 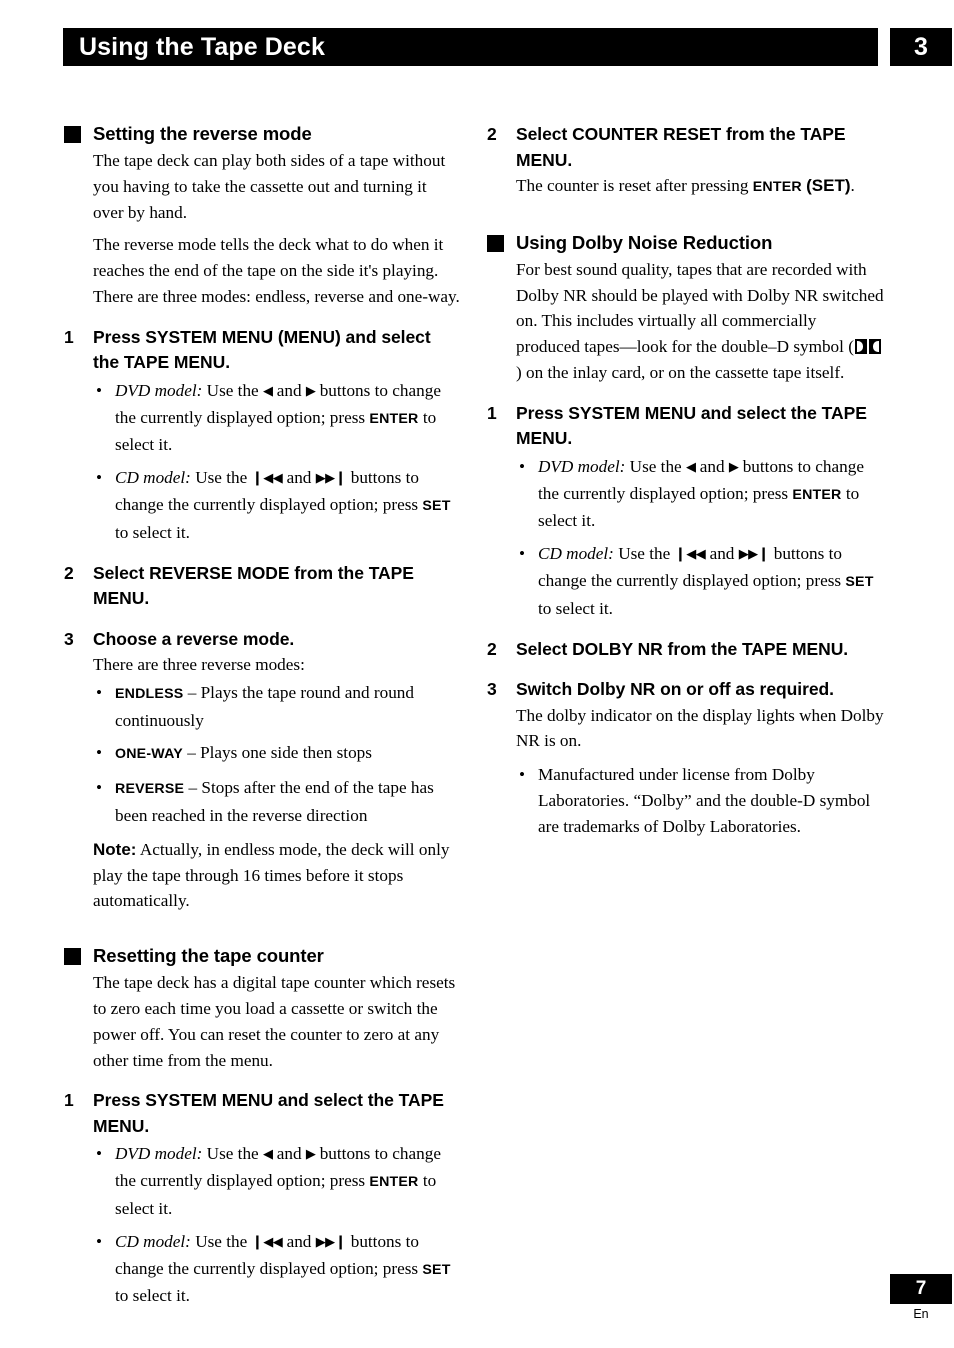 What do you see at coordinates (199, 665) in the screenshot?
I see `step-body-text: There are three reverse modes:` at bounding box center [199, 665].